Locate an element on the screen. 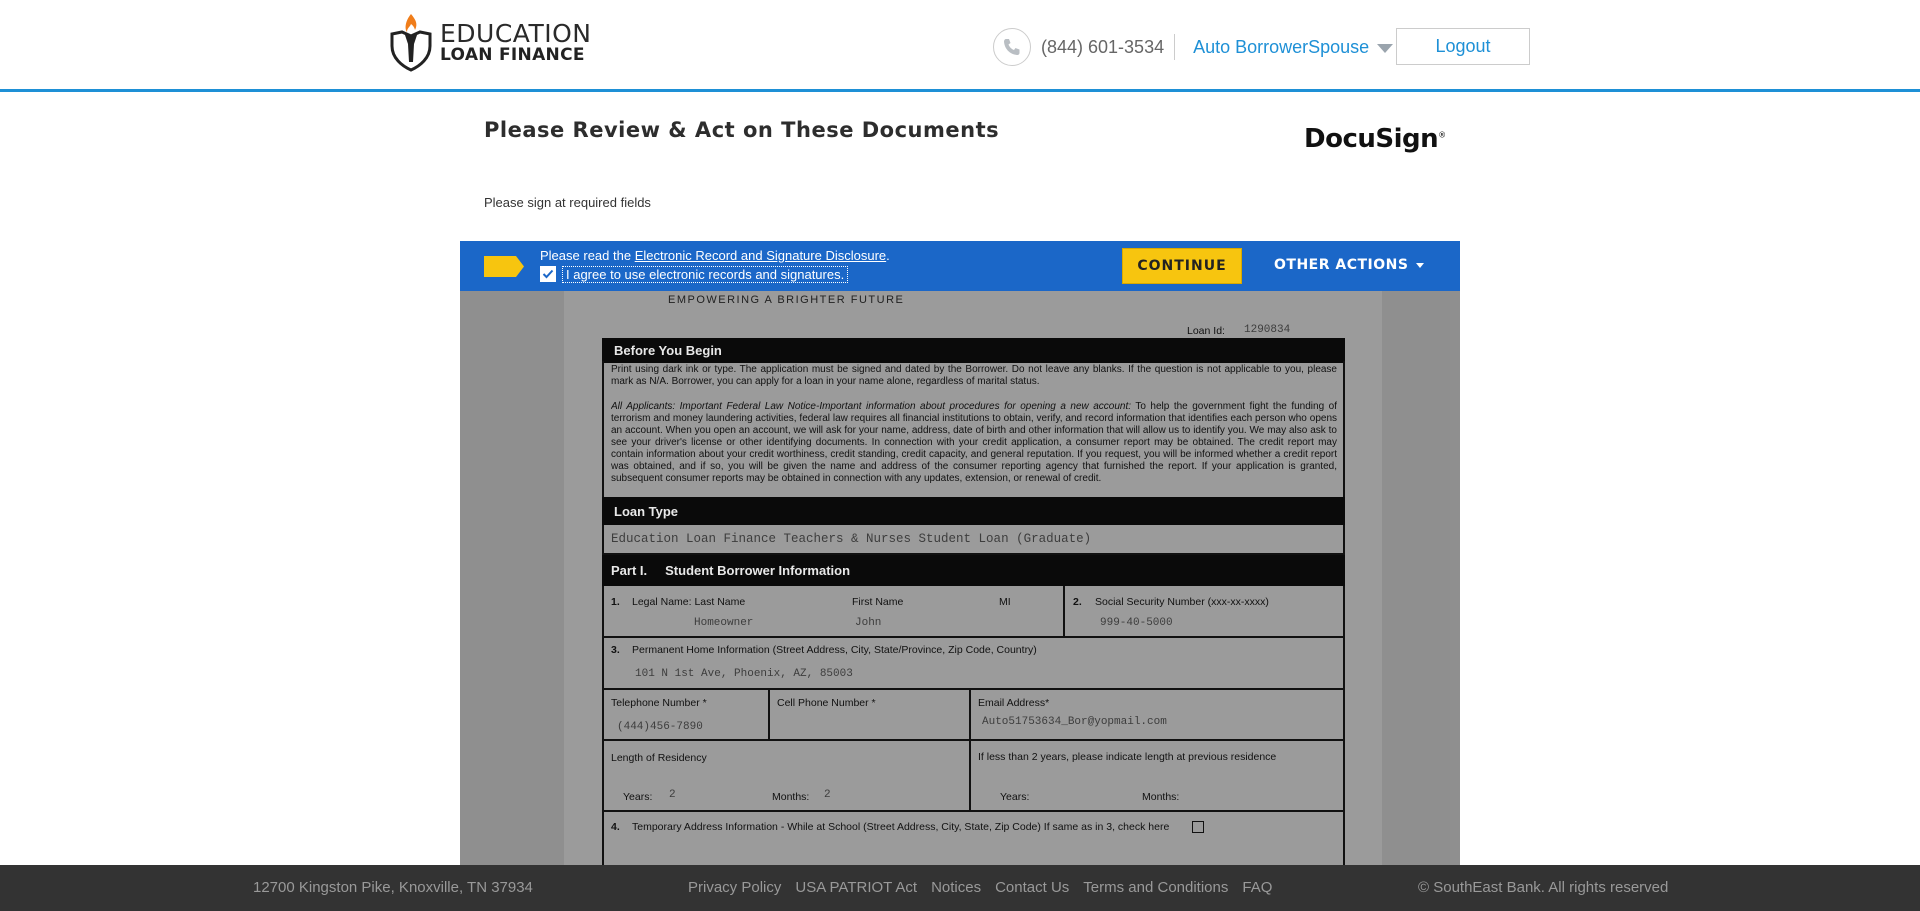 The height and width of the screenshot is (911, 1920). part1-label: Part I. is located at coordinates (629, 570).